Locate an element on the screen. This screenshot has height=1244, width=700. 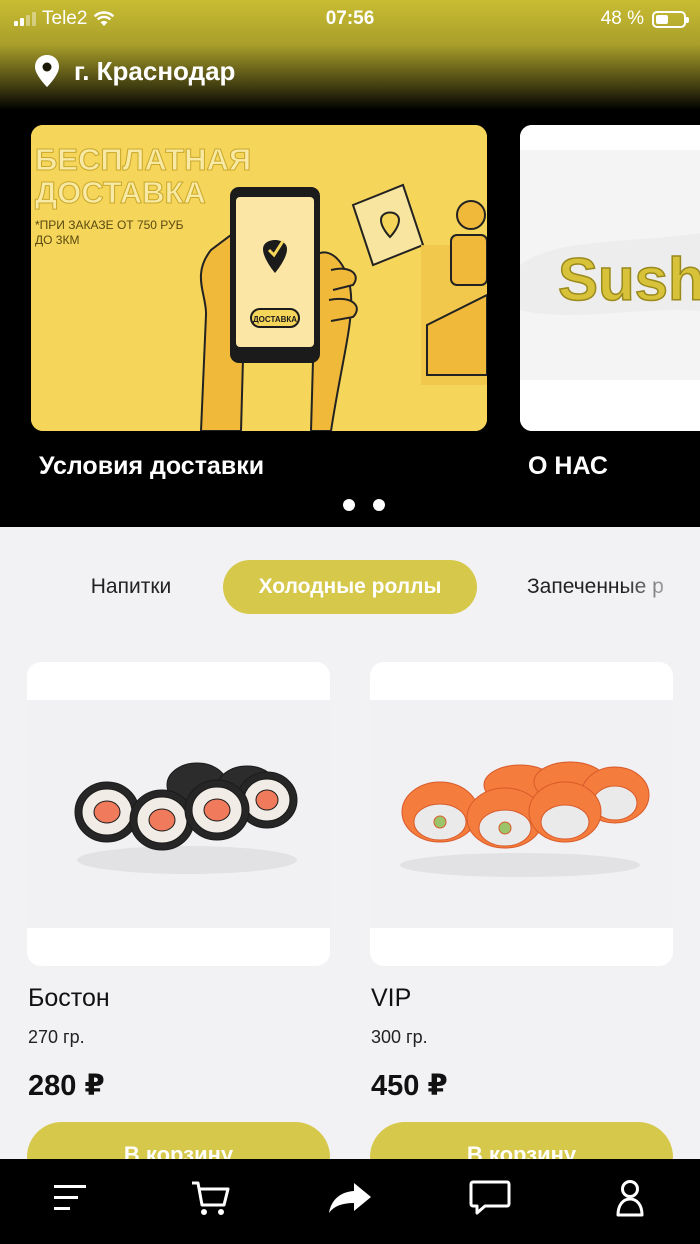
battery-status: 48 % is located at coordinates (644, 19).